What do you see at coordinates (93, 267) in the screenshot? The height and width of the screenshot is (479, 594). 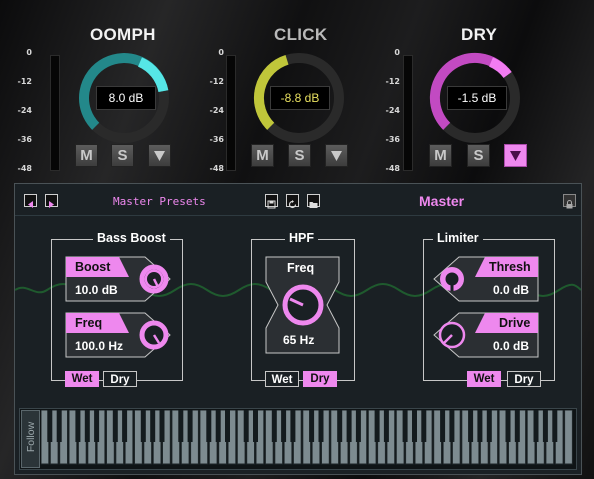 I see `boost-label: Boost` at bounding box center [93, 267].